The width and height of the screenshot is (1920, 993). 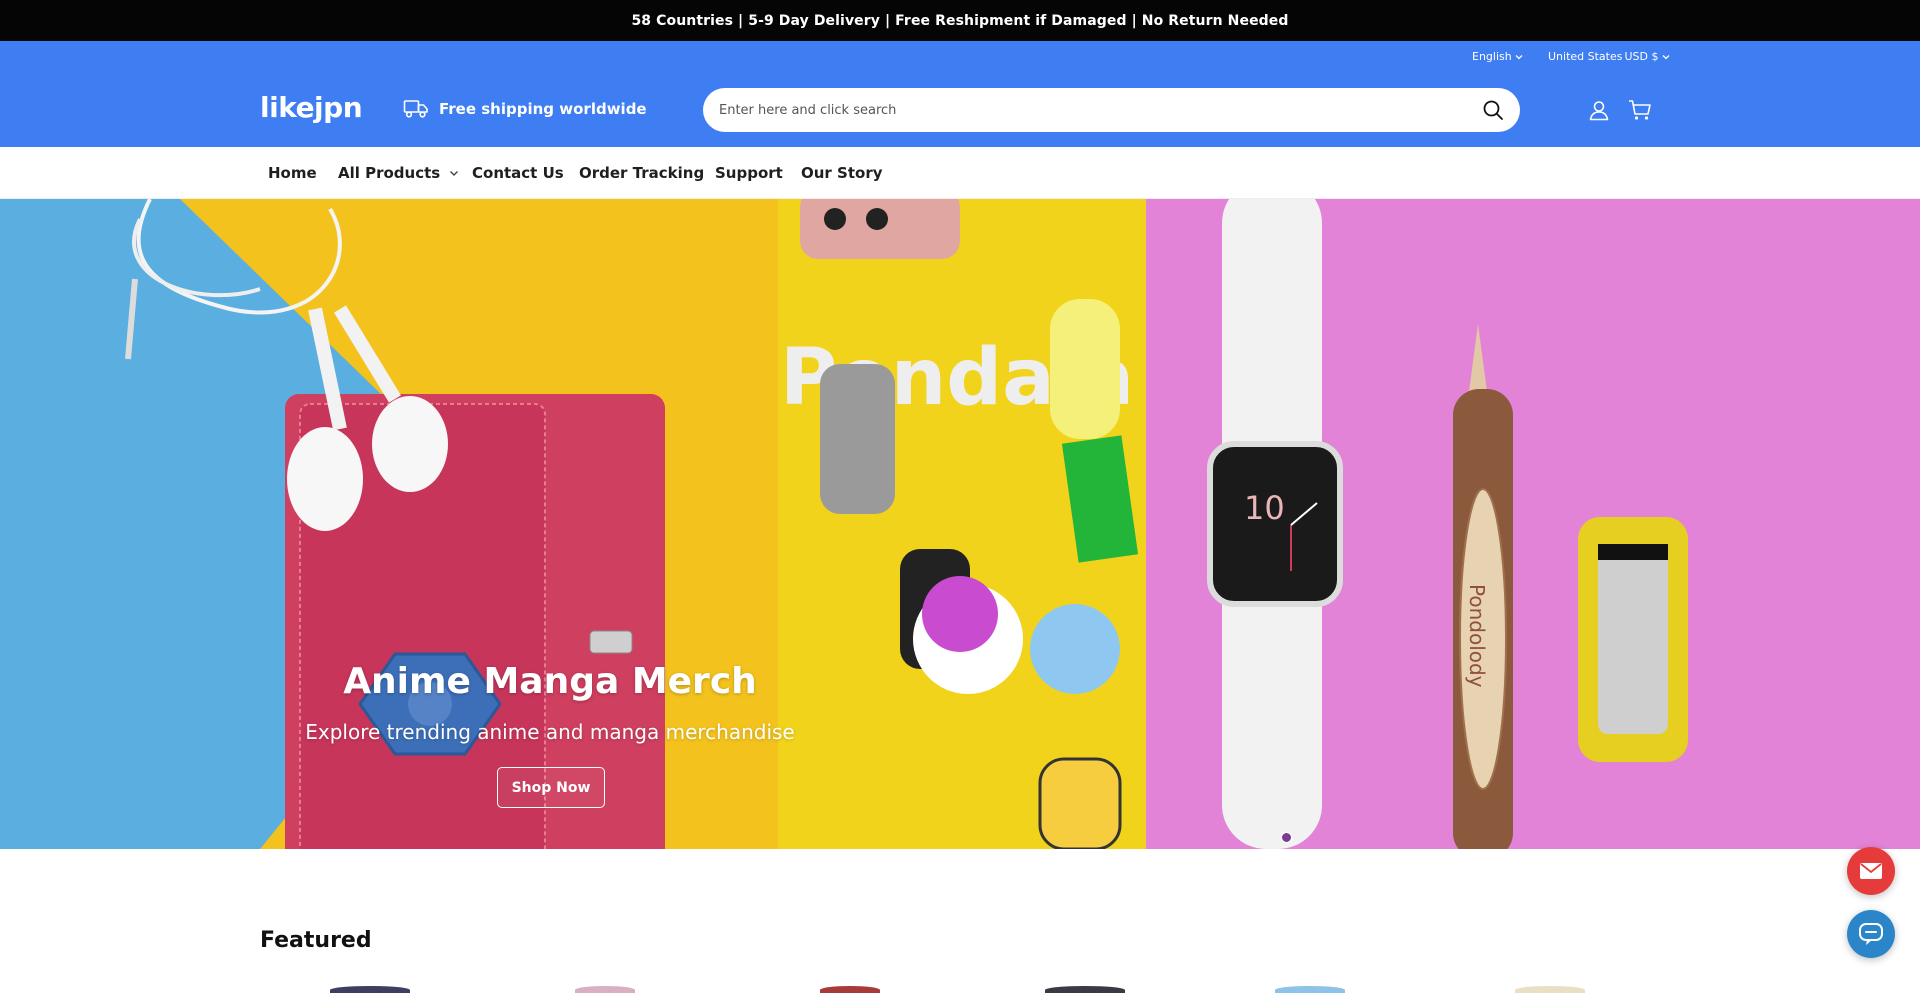 What do you see at coordinates (311, 107) in the screenshot?
I see `site-logo: likejpn` at bounding box center [311, 107].